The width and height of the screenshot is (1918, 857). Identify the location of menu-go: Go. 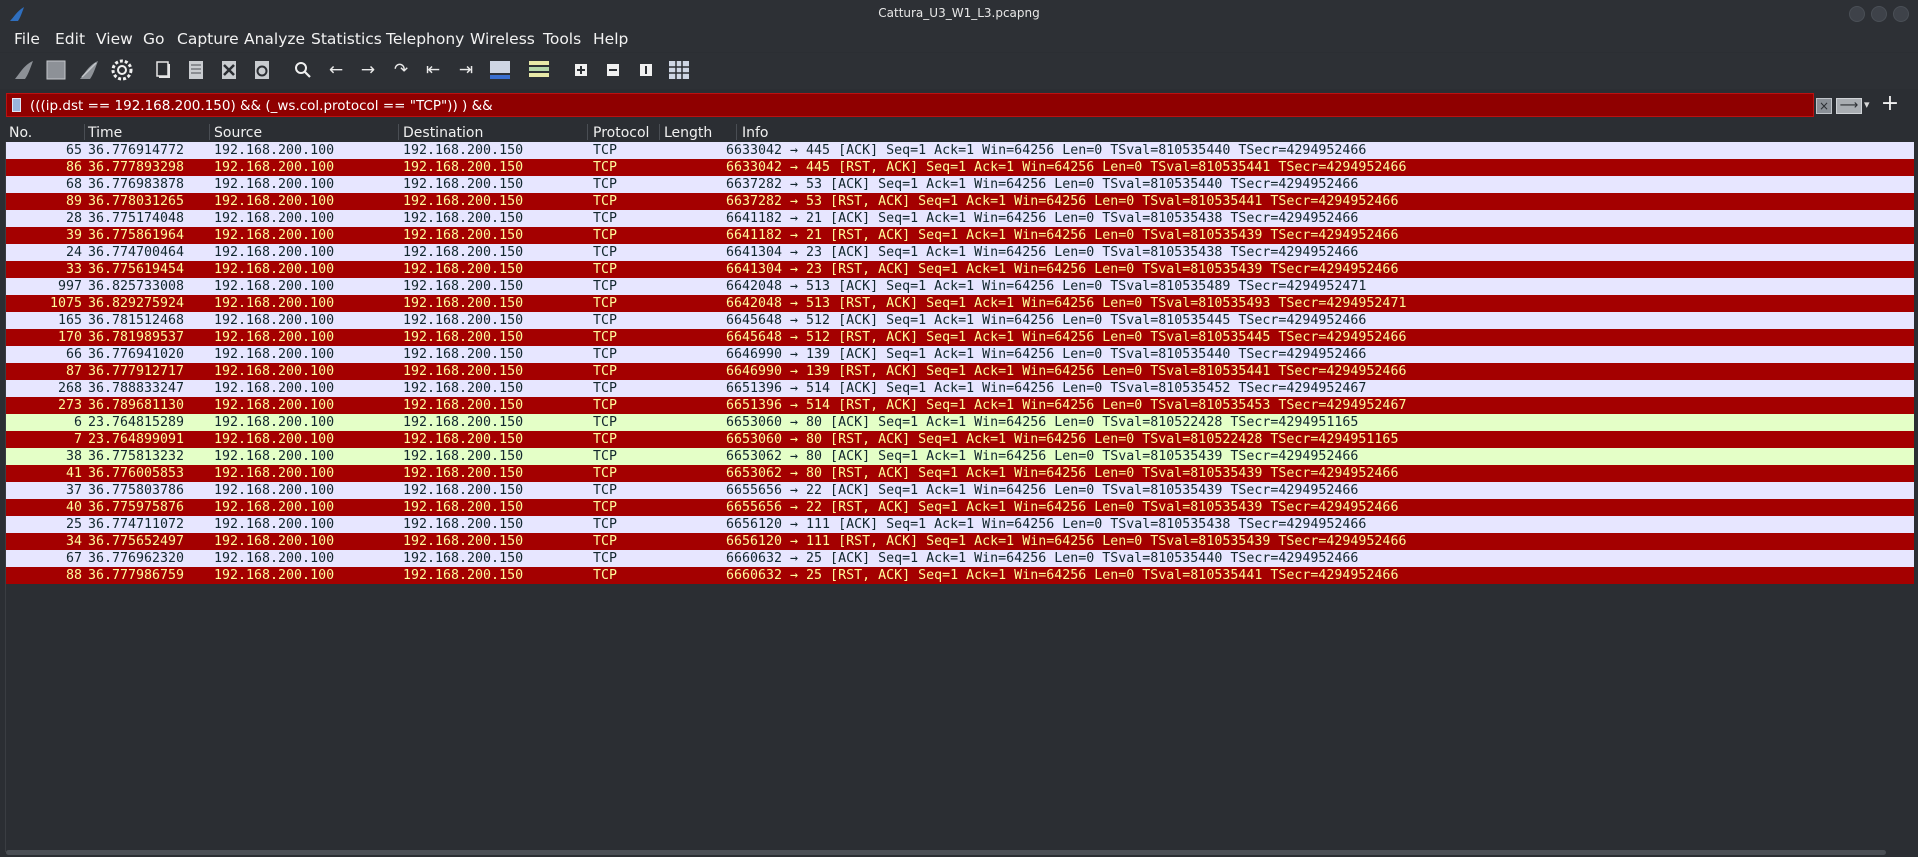
(154, 39).